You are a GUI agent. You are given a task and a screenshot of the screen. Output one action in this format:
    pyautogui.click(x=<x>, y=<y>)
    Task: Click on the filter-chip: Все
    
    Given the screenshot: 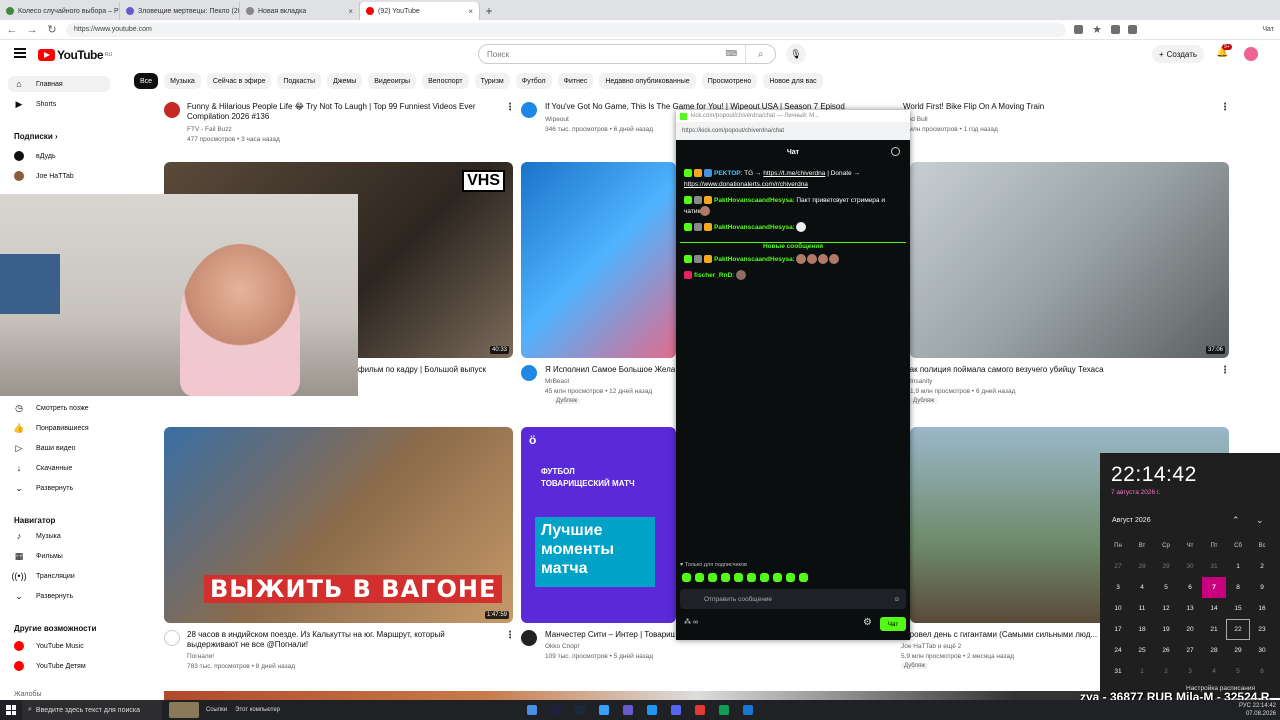 What is the action you would take?
    pyautogui.click(x=146, y=81)
    